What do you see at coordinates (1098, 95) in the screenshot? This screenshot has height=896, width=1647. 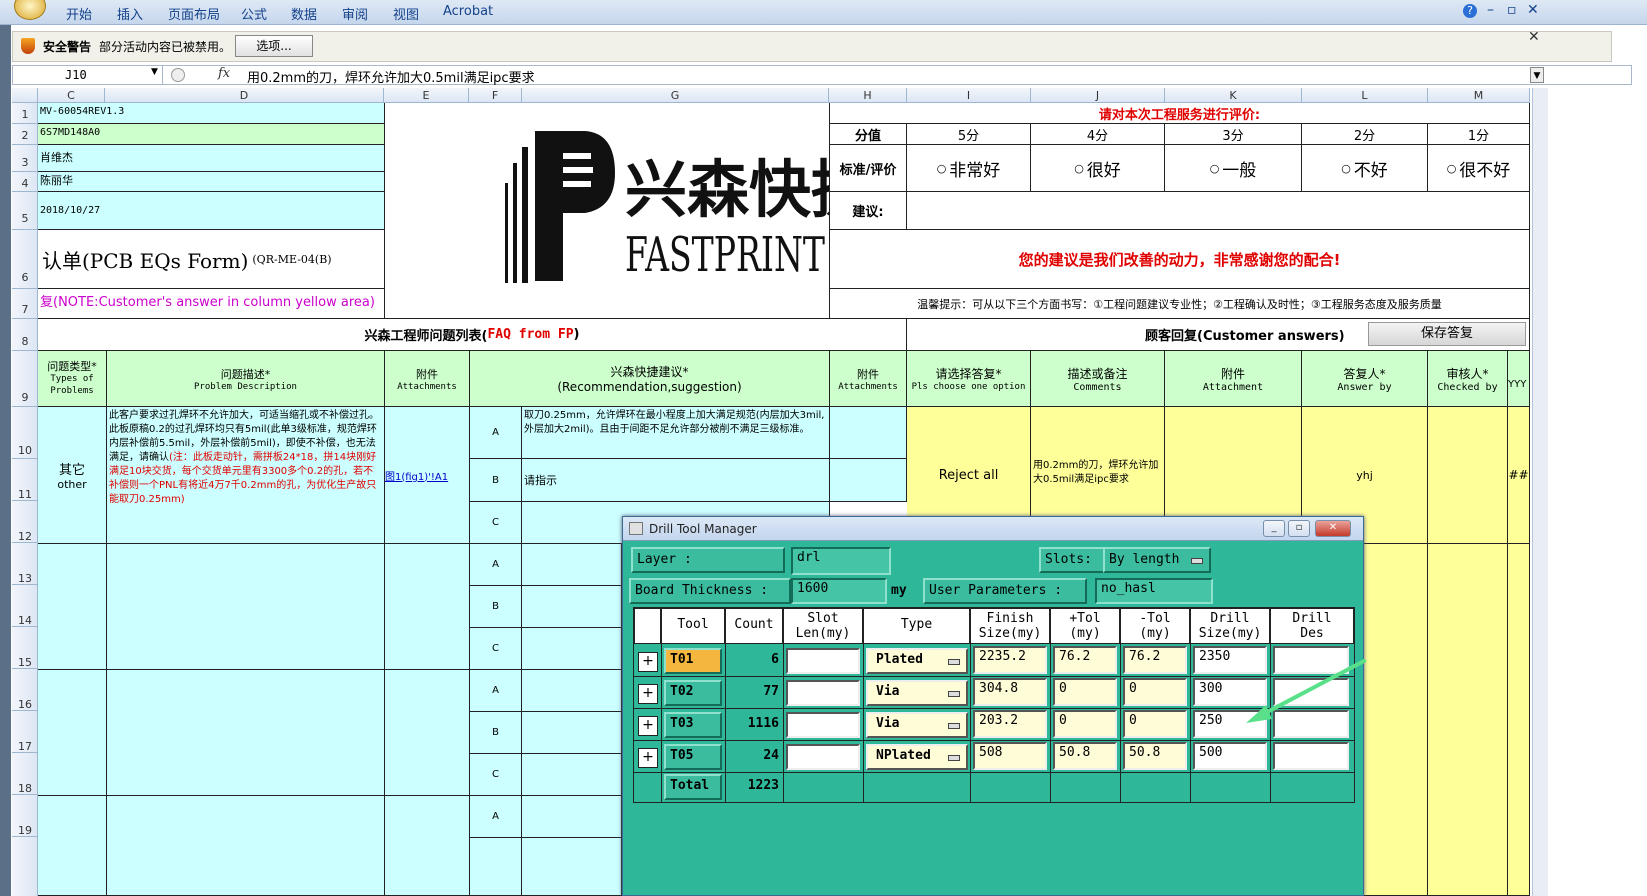 I see `col-j: J` at bounding box center [1098, 95].